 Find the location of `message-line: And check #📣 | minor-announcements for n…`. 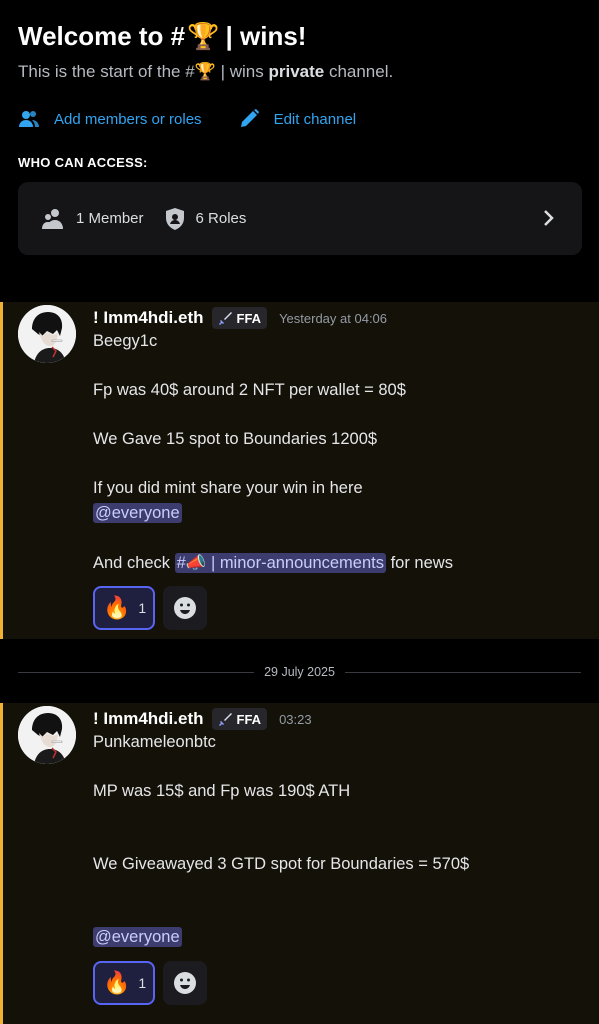

message-line: And check #📣 | minor-announcements for n… is located at coordinates (273, 563).